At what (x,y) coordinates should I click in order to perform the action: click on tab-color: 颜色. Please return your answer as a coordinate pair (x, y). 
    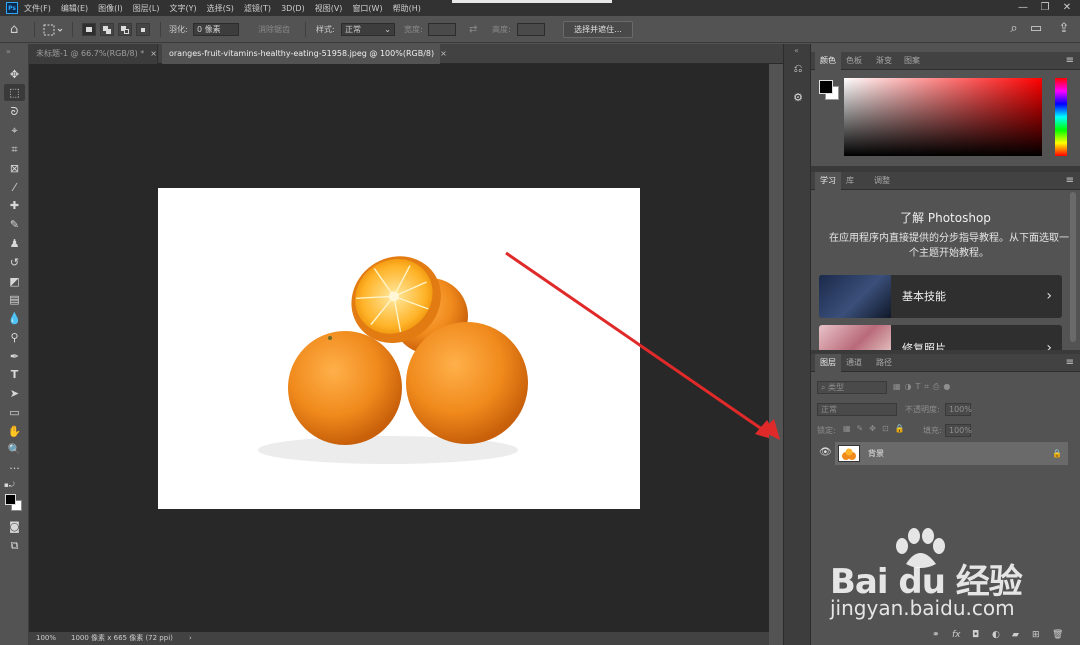
    Looking at the image, I should click on (828, 61).